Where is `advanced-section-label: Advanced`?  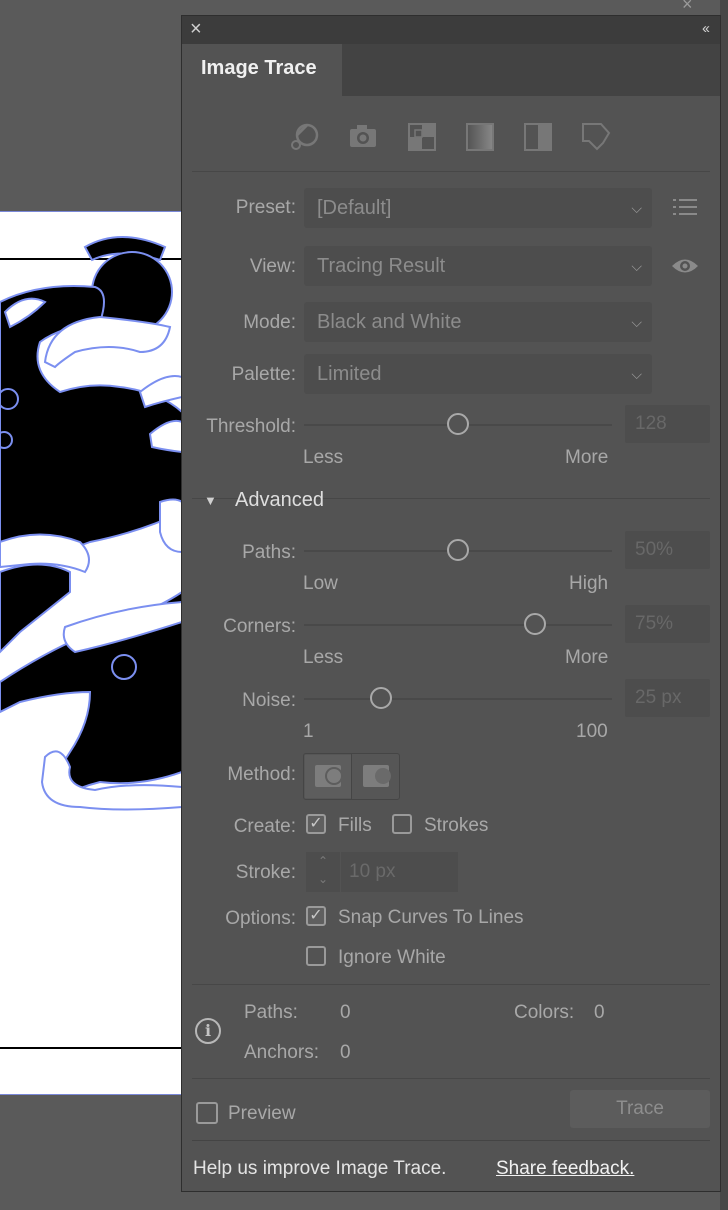 advanced-section-label: Advanced is located at coordinates (279, 500).